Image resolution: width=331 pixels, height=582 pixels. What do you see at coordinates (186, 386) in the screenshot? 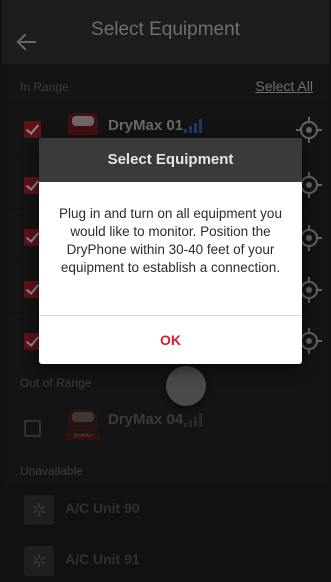
I see `floating-action-button` at bounding box center [186, 386].